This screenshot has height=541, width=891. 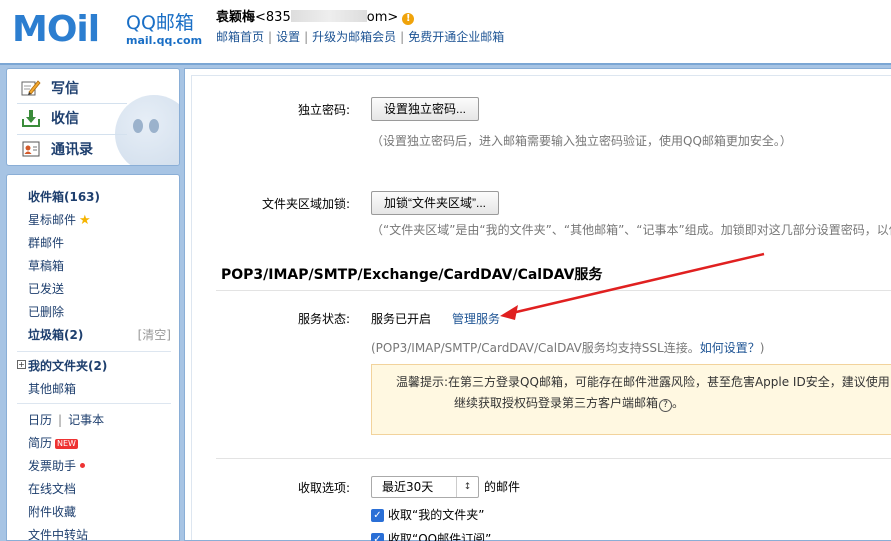 I want to click on receive-range-select: 最近30天 ↕, so click(x=425, y=487).